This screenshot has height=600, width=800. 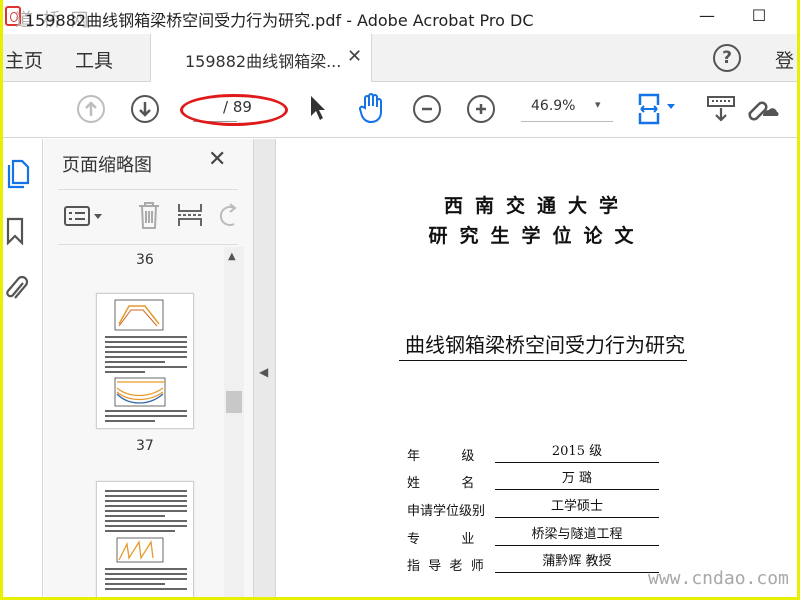 What do you see at coordinates (446, 511) in the screenshot?
I see `info-key: 申请学位级别` at bounding box center [446, 511].